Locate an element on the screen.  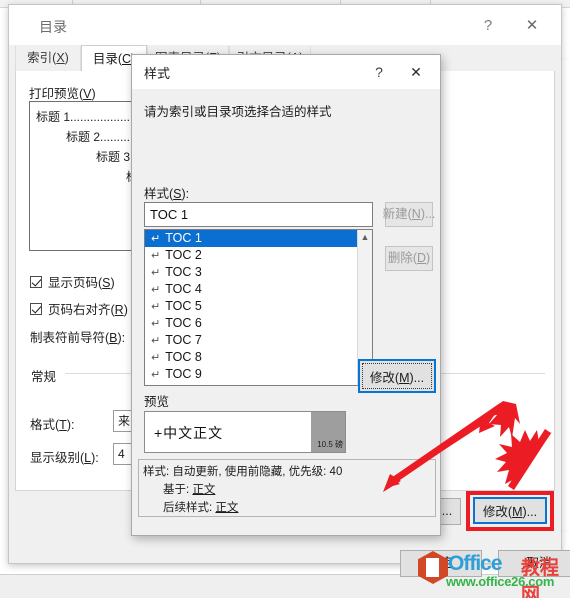
watermark: Office 教程网 www.office26.com is located at coordinates (494, 573).